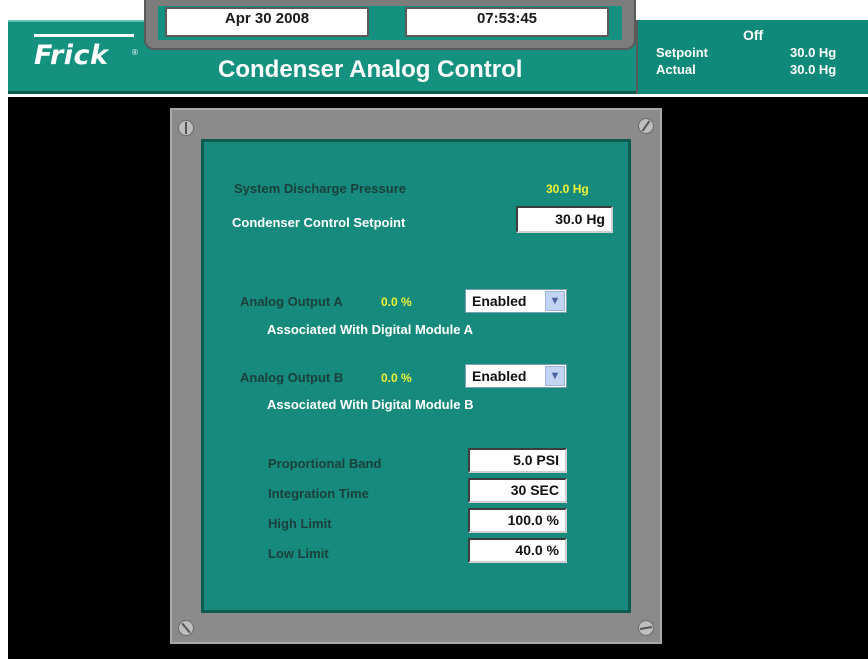 This screenshot has height=659, width=868. What do you see at coordinates (682, 52) in the screenshot?
I see `status-setpoint-label: Setpoint` at bounding box center [682, 52].